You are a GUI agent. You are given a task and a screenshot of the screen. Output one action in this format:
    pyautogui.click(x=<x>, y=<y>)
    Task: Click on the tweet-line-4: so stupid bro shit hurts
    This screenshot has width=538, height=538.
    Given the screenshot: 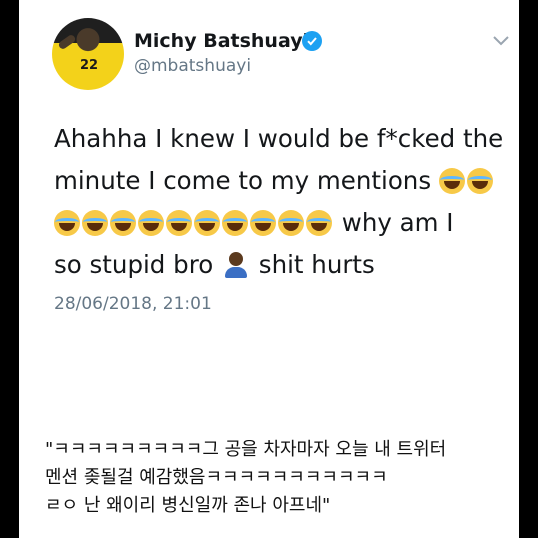 What is the action you would take?
    pyautogui.click(x=279, y=265)
    